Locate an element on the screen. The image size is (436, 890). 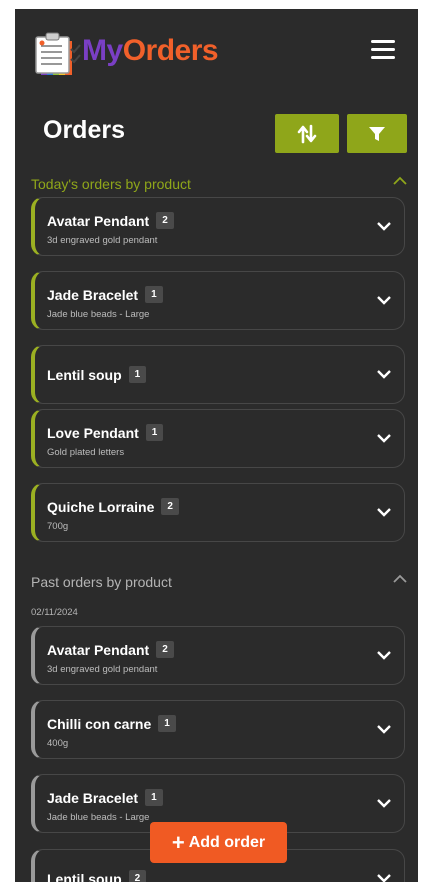
product-name: Quiche Lorraine is located at coordinates (101, 506).